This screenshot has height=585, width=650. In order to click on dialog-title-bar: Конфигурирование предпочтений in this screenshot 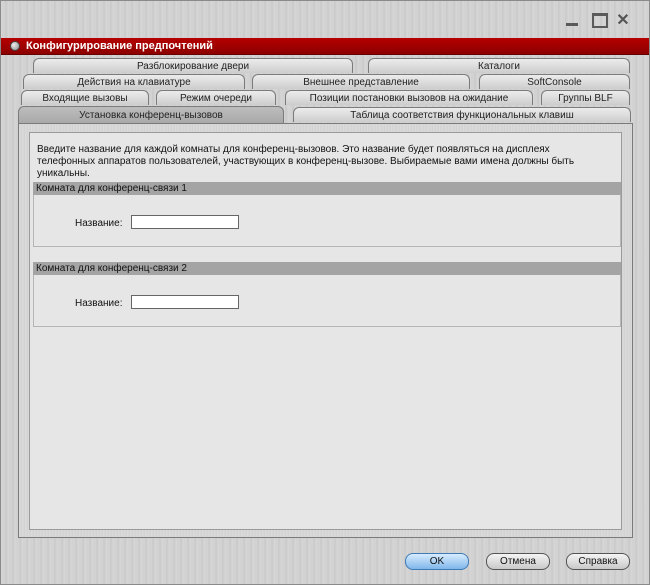, I will do `click(325, 46)`.